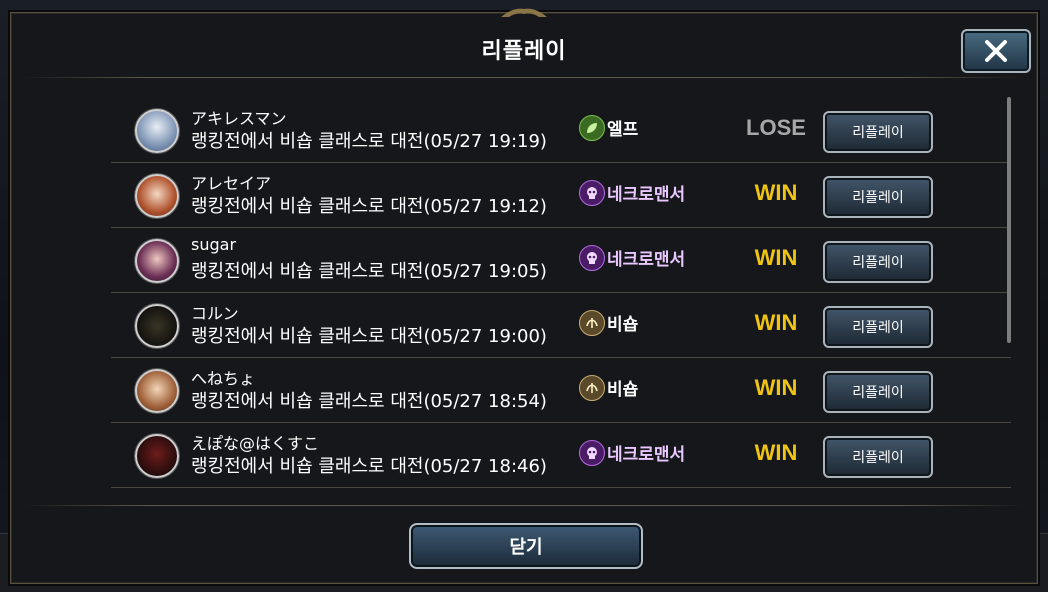 The image size is (1048, 592). What do you see at coordinates (239, 118) in the screenshot?
I see `player-name: アキレスマン` at bounding box center [239, 118].